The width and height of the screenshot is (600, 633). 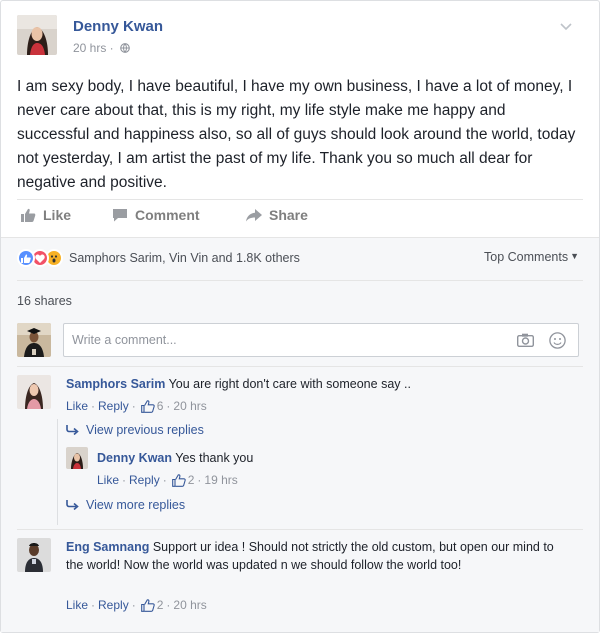 What do you see at coordinates (566, 26) in the screenshot?
I see `chevron-down-icon` at bounding box center [566, 26].